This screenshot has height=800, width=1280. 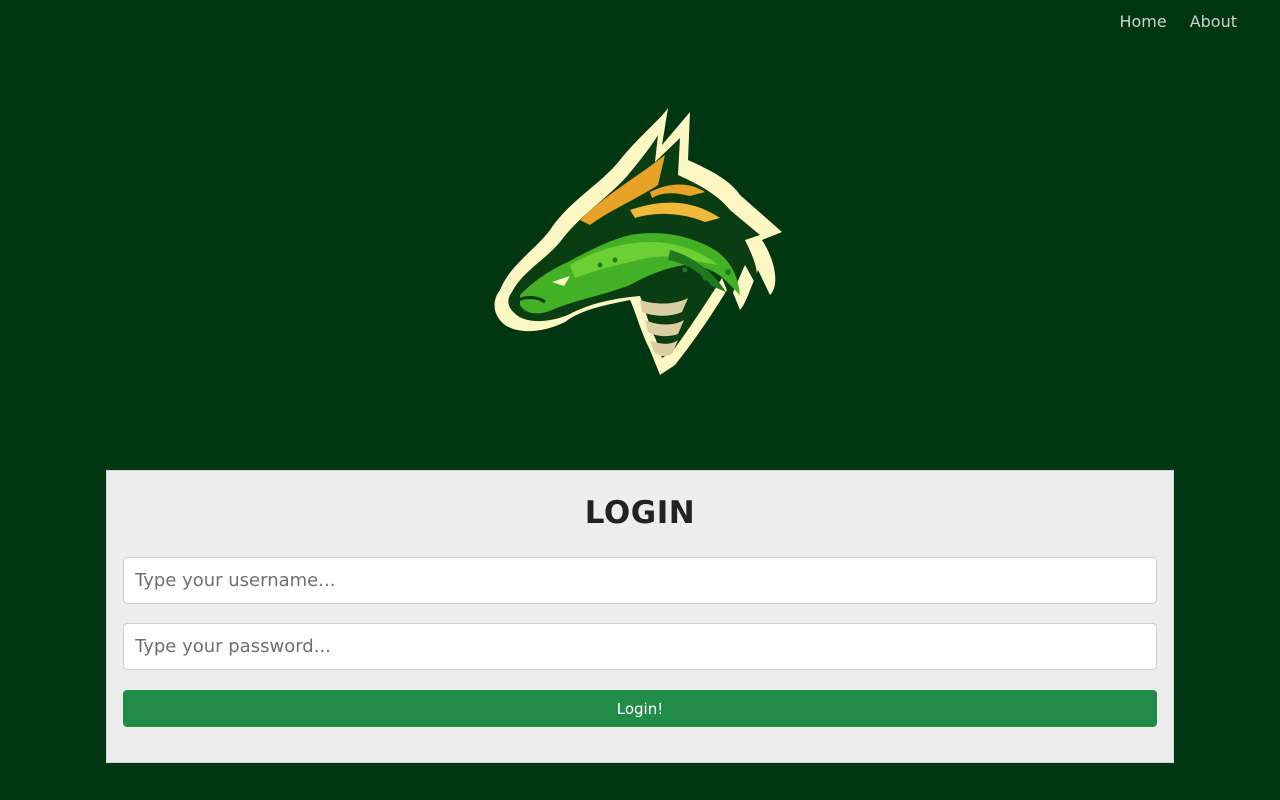 I want to click on login-title: LOGIN, so click(x=640, y=513).